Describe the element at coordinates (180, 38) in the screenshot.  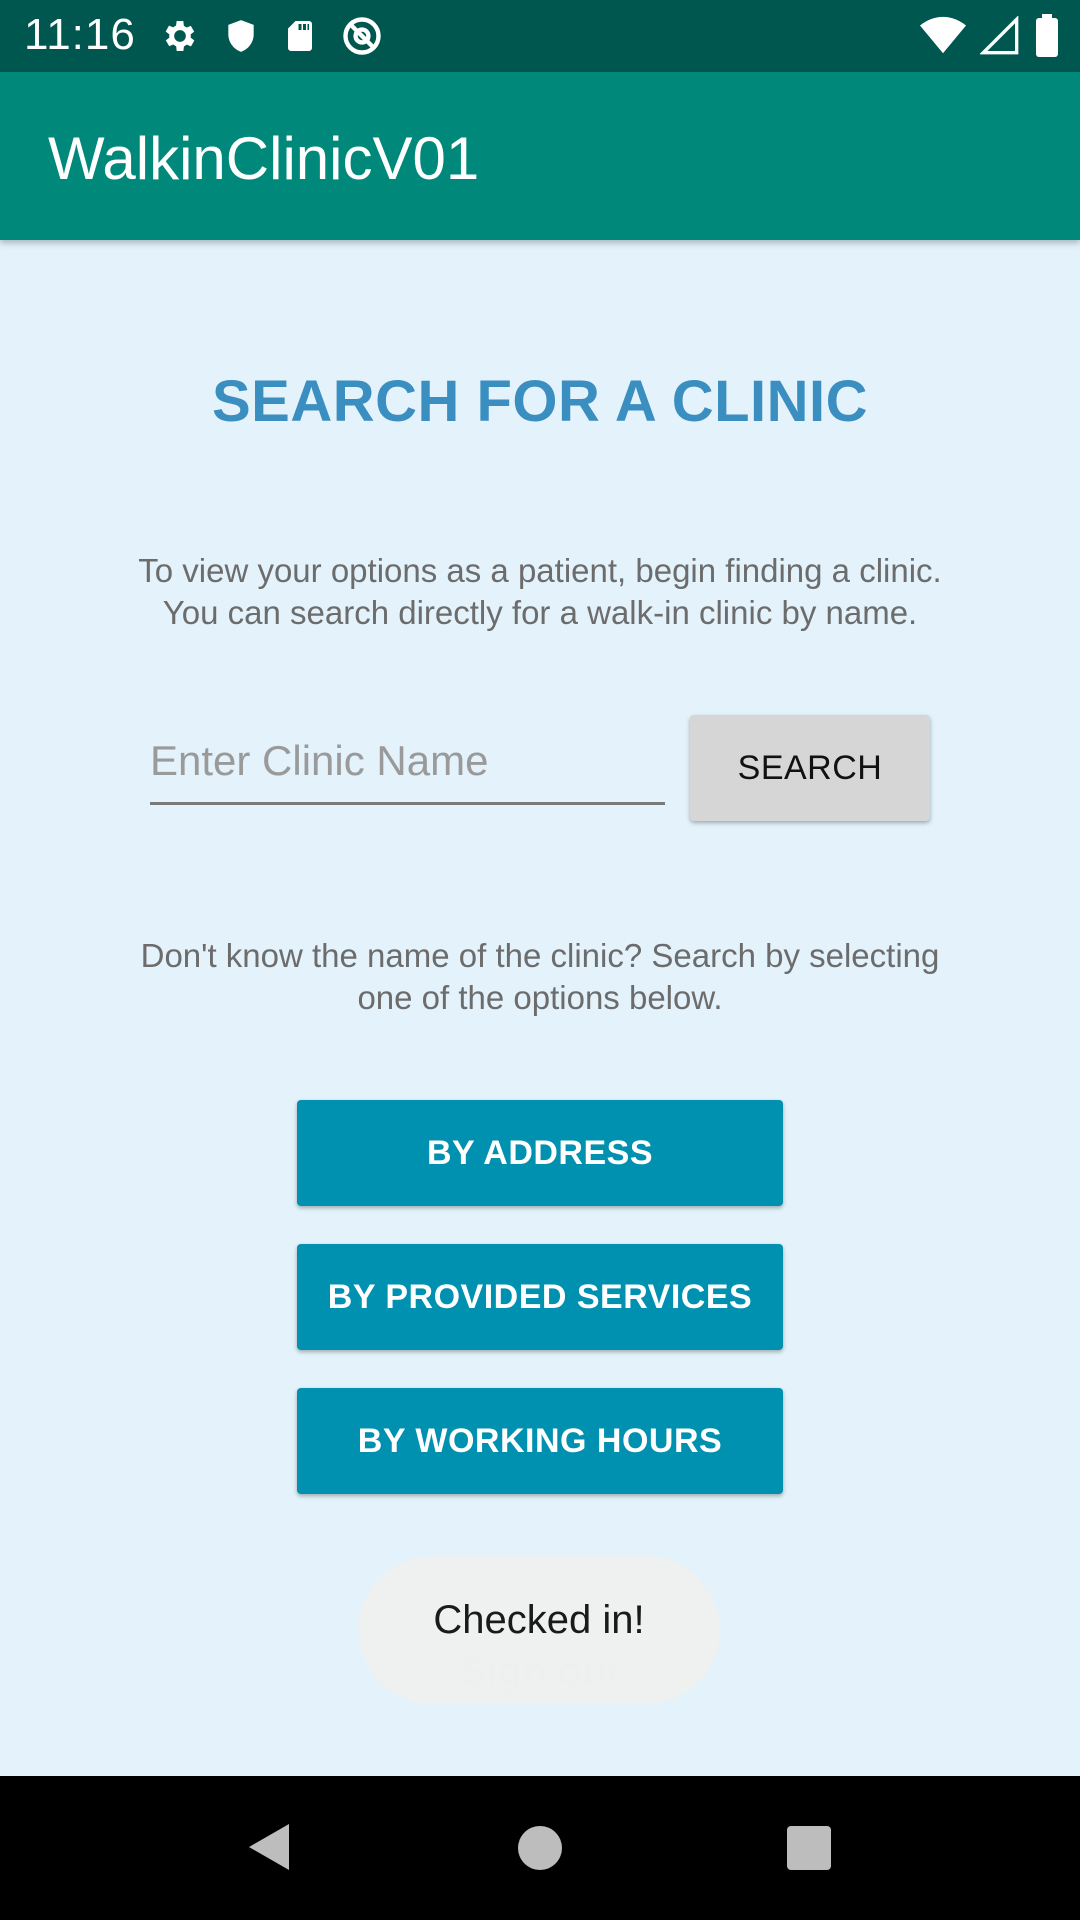
I see `gear-icon` at that location.